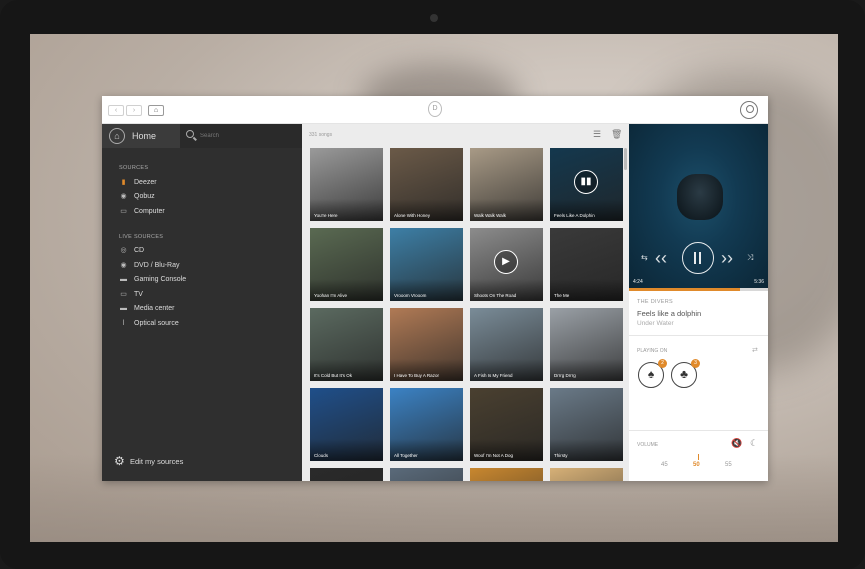  Describe the element at coordinates (506, 424) in the screenshot. I see `album-tile: Woof I'm Not A Dog` at that location.